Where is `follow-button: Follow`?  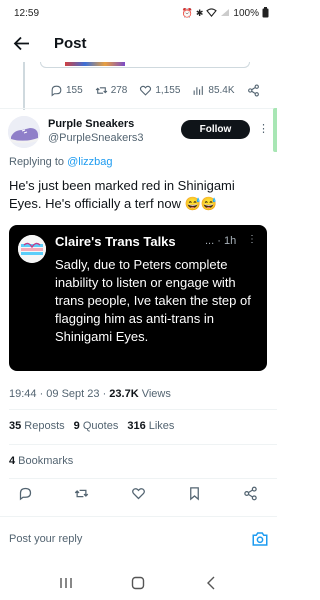
follow-button: Follow is located at coordinates (215, 129).